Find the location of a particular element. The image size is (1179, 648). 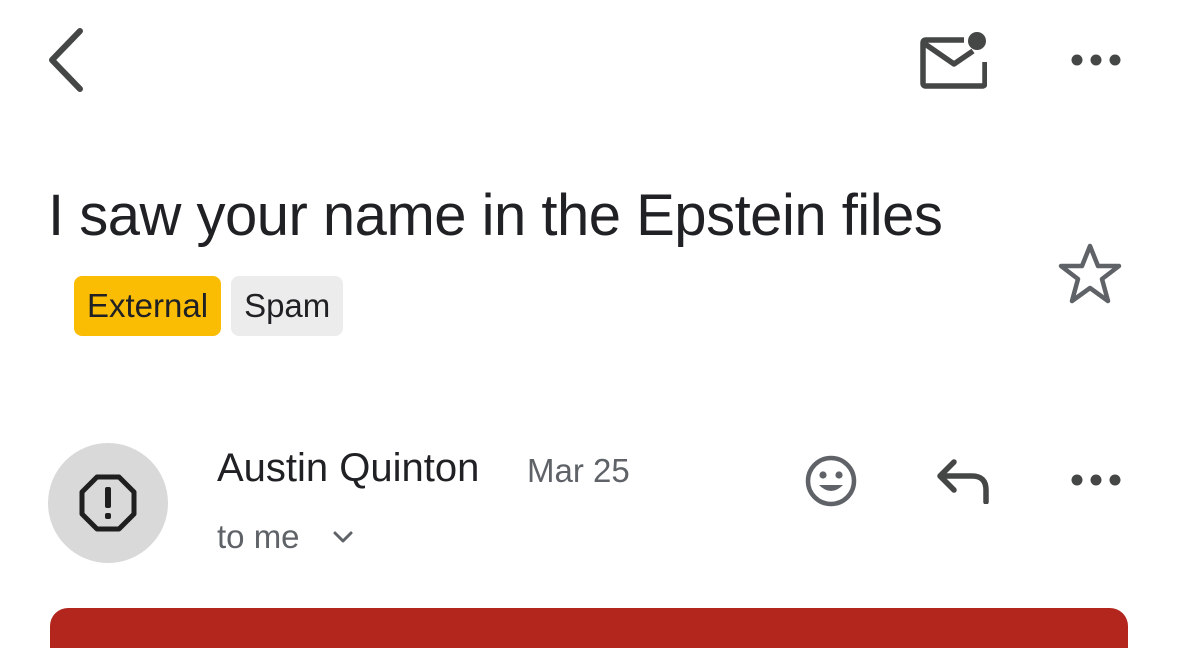

reply-button is located at coordinates (963, 481).